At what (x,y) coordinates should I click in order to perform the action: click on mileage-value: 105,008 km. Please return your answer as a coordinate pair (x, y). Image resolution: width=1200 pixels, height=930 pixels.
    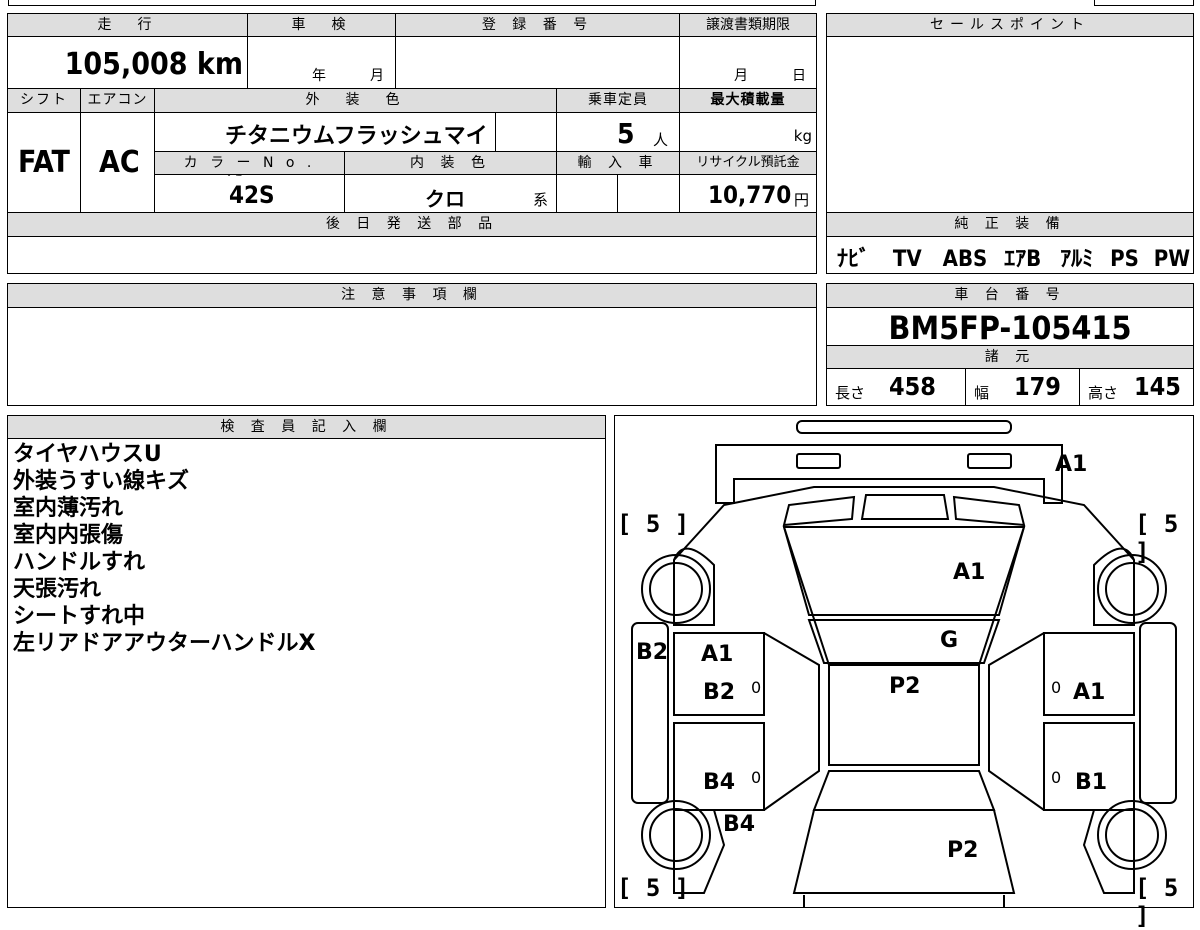
    Looking at the image, I should click on (153, 64).